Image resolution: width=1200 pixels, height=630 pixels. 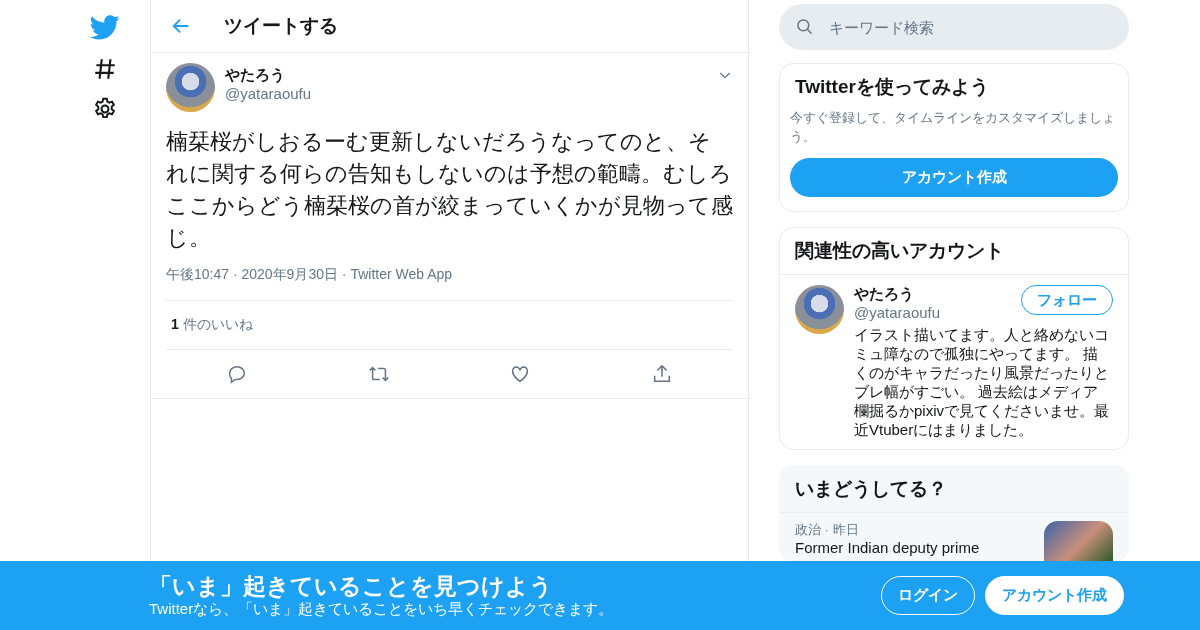 What do you see at coordinates (105, 69) in the screenshot?
I see `hashtag-icon` at bounding box center [105, 69].